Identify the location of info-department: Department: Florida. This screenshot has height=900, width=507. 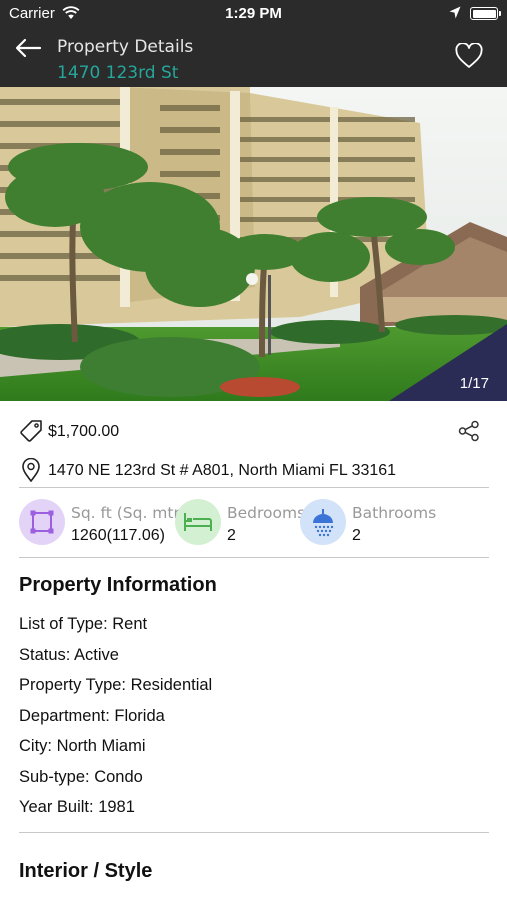
(92, 716).